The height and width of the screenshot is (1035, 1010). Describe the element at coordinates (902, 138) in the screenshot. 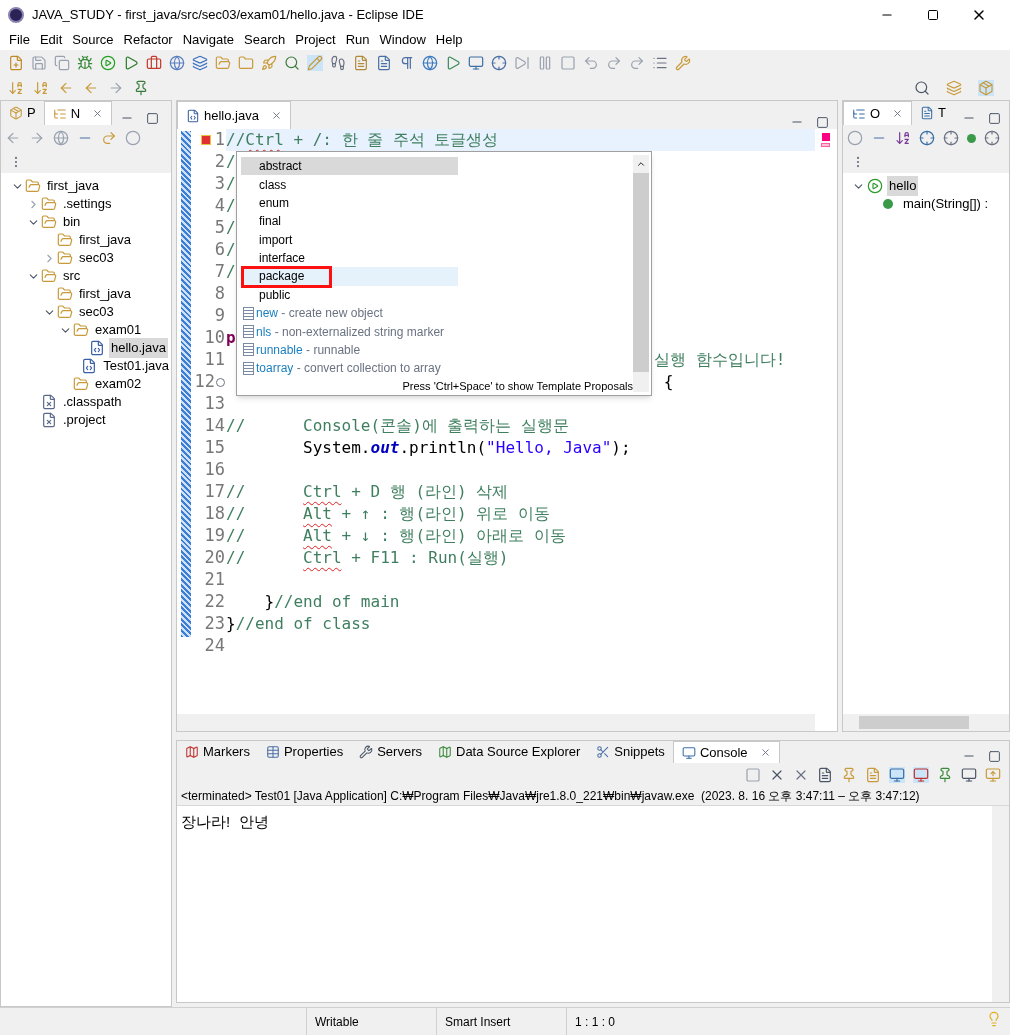

I see `sort-icon` at that location.